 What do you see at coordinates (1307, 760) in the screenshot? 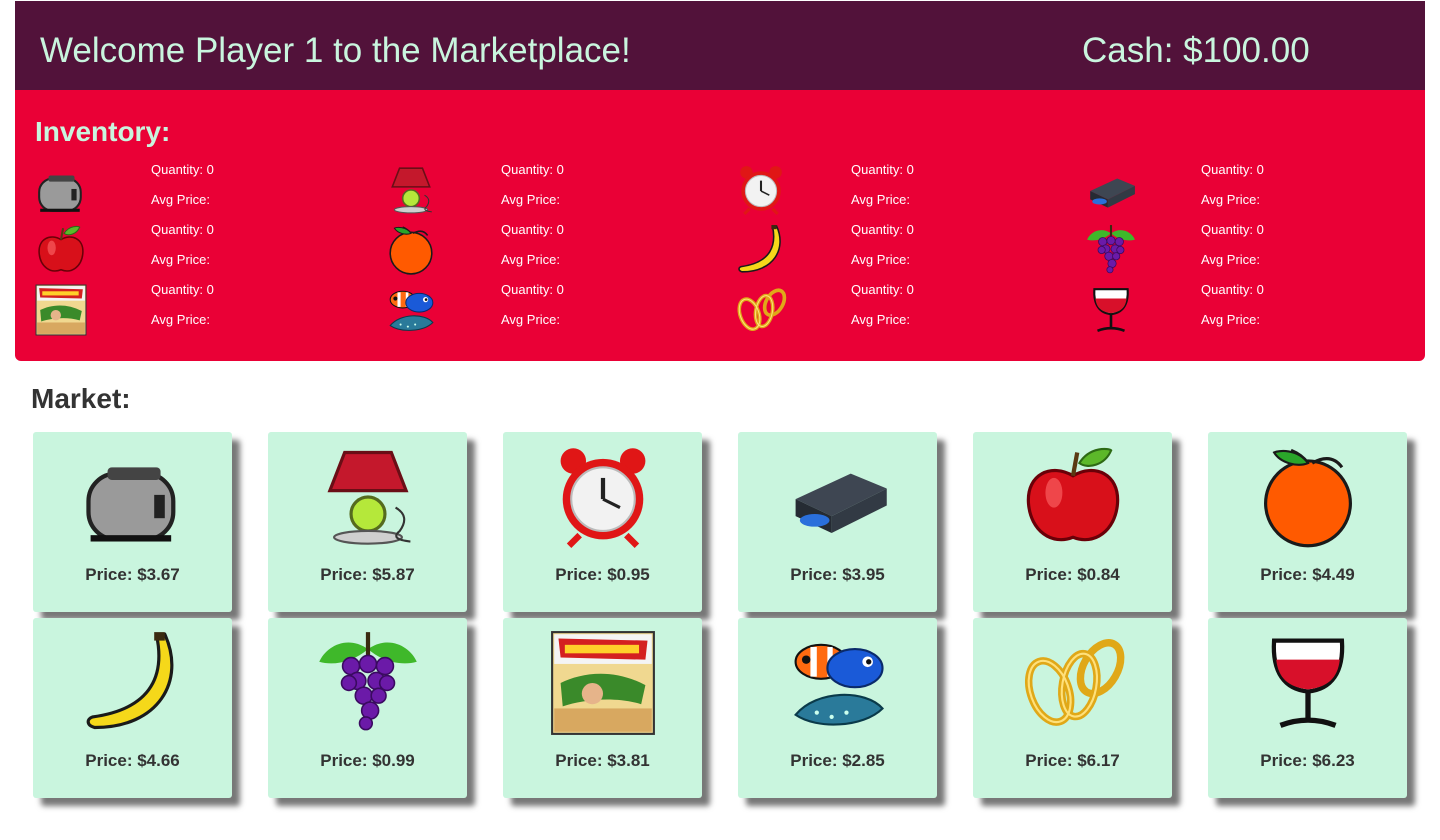
I see `market-item-price: Price: $6.23` at bounding box center [1307, 760].